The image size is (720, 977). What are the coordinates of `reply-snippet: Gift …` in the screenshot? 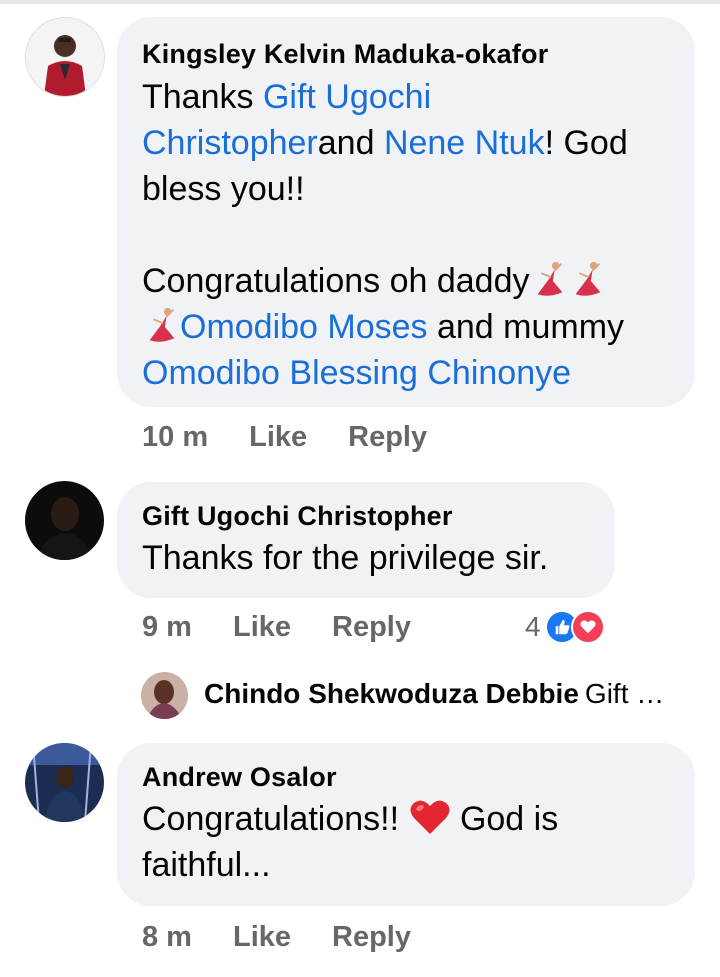 It's located at (624, 693).